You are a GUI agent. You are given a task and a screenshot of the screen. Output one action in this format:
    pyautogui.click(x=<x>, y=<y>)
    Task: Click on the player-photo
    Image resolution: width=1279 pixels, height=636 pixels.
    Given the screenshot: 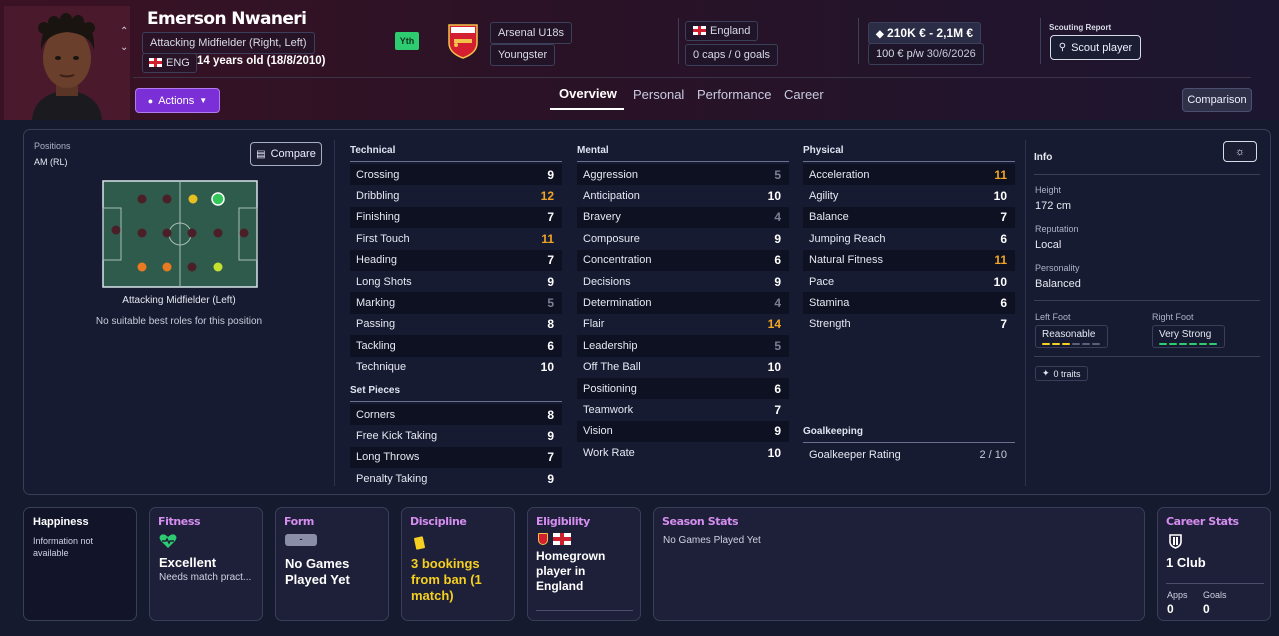 What is the action you would take?
    pyautogui.click(x=67, y=63)
    